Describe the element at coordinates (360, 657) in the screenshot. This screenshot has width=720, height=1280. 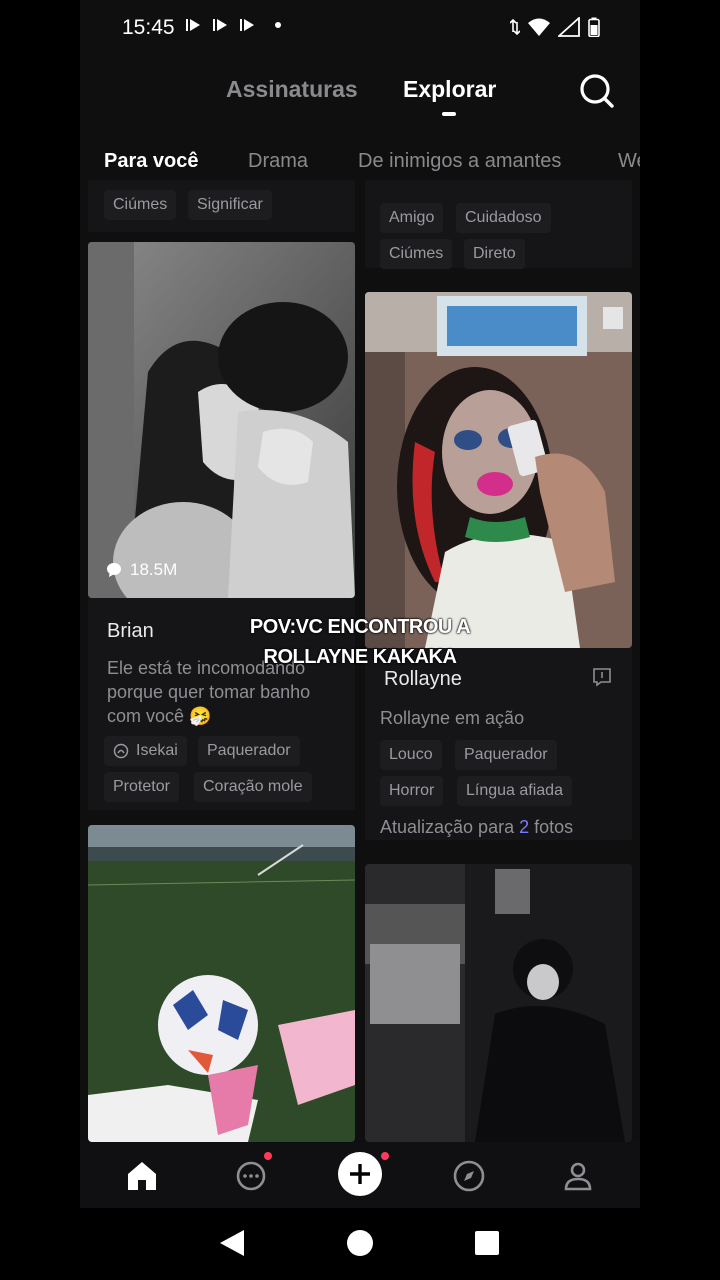
I see `caption-line-2: ROLLAYNE KAKAKA` at that location.